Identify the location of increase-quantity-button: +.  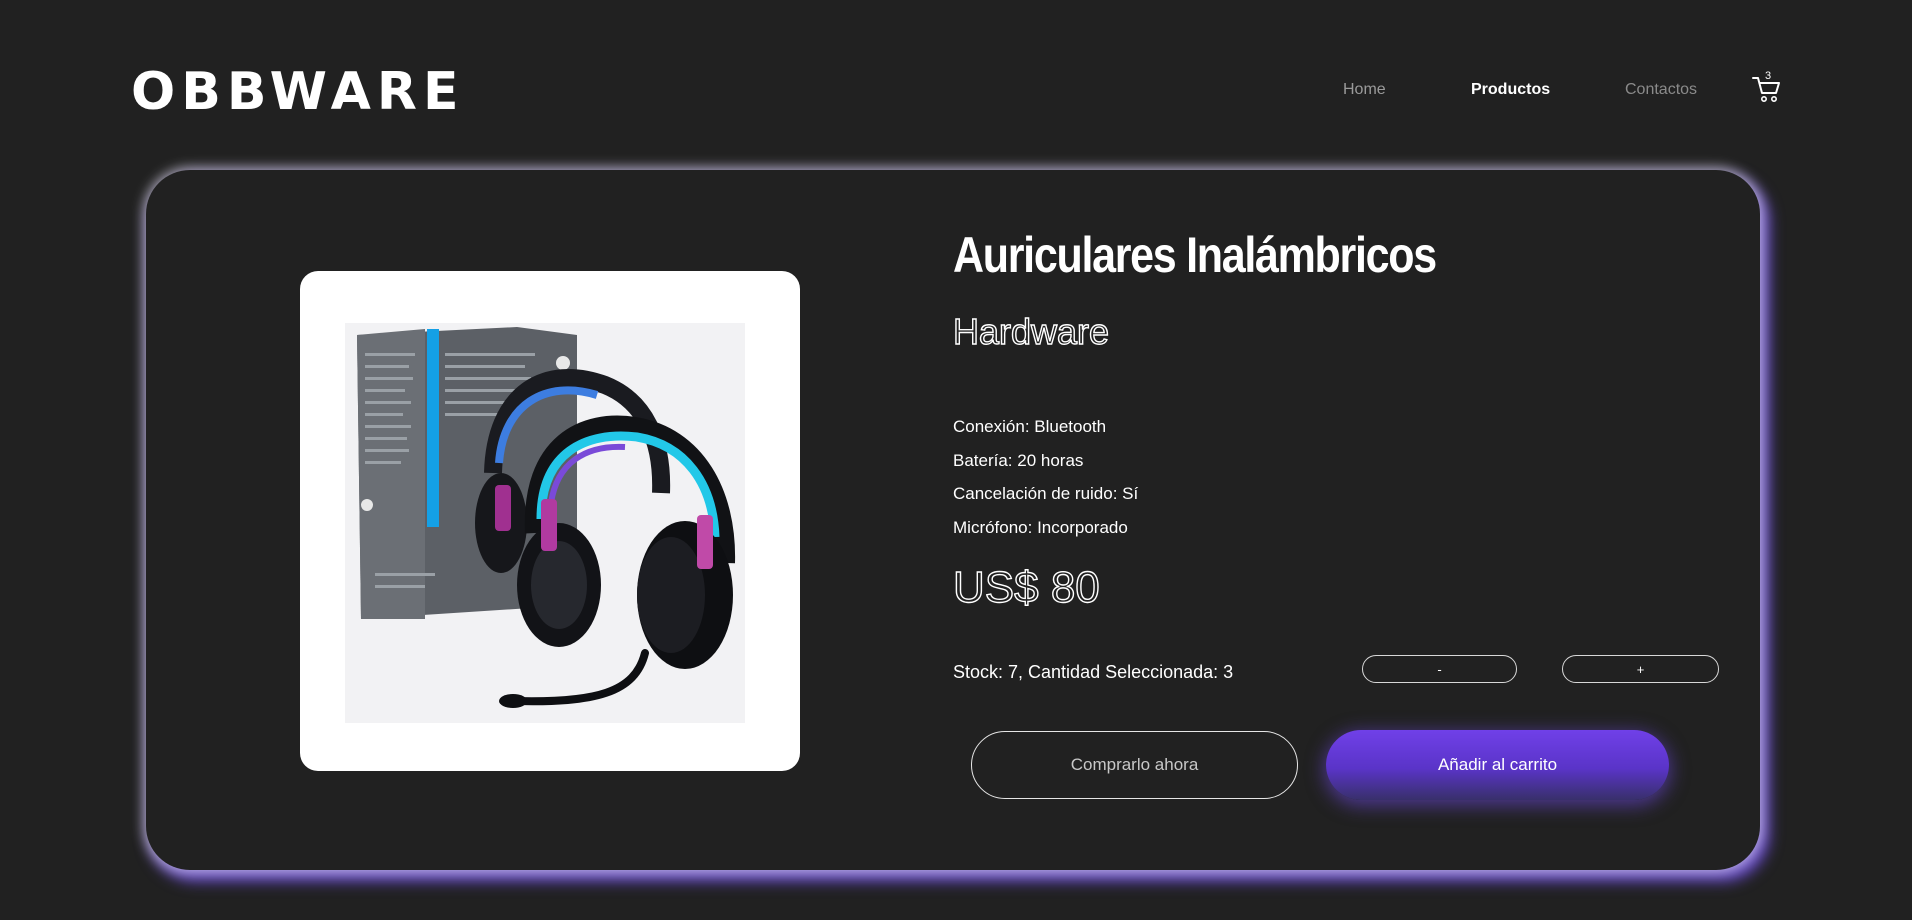
(1640, 669).